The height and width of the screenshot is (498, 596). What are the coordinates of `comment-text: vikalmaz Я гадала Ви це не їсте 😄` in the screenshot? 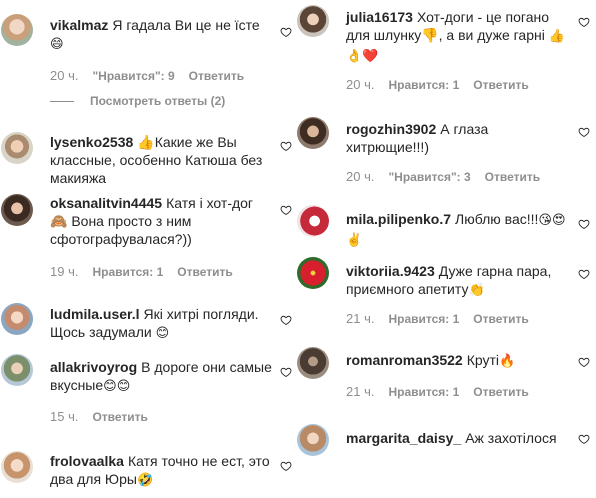 It's located at (155, 34).